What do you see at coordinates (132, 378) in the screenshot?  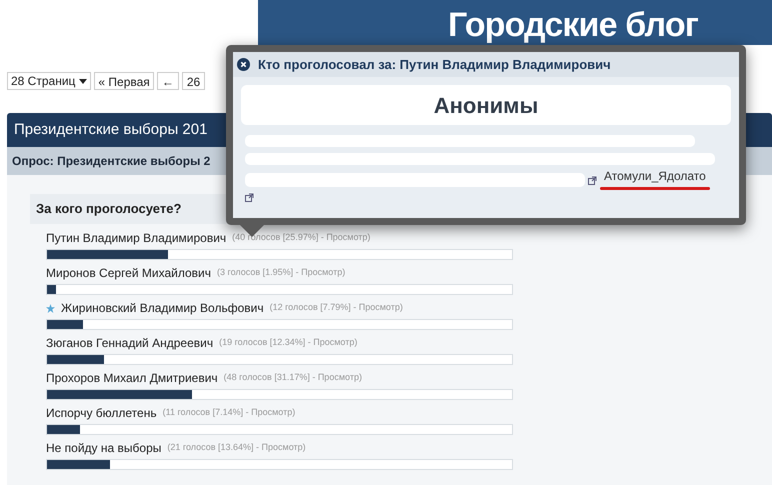 I see `option-label: Прохоров Михаил Дмитриевич` at bounding box center [132, 378].